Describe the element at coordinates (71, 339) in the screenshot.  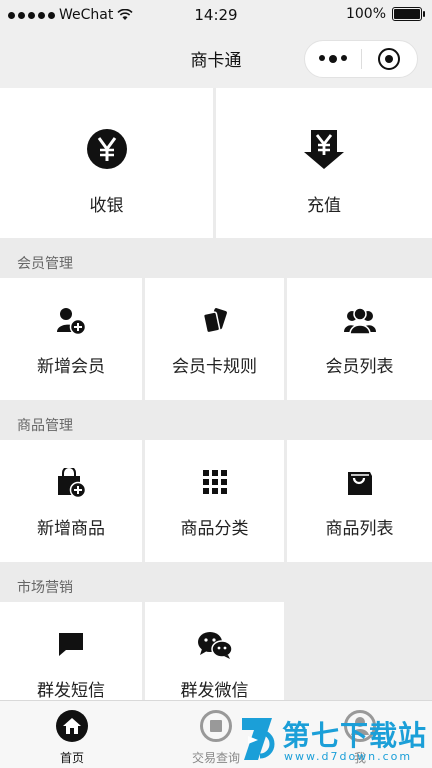
I see `menu-add-member: 新增会员` at that location.